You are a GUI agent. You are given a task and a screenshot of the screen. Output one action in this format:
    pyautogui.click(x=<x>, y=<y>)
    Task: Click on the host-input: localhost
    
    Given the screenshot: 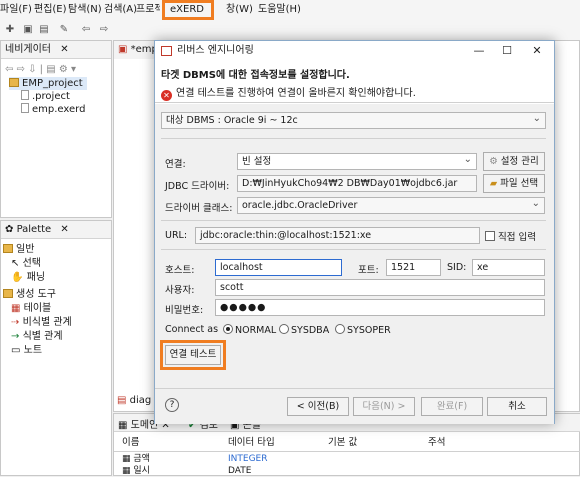 What is the action you would take?
    pyautogui.click(x=278, y=267)
    